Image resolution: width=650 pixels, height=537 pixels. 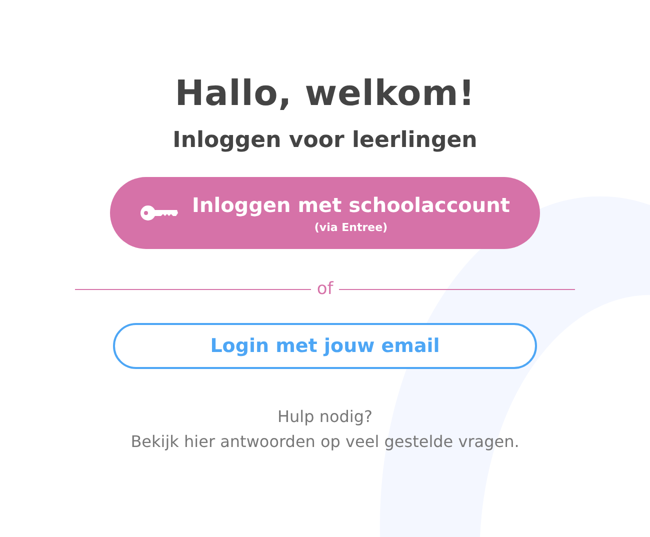 I want to click on faq-link: Bekijk hier antwoorden op veel gestelde vragen., so click(x=325, y=441).